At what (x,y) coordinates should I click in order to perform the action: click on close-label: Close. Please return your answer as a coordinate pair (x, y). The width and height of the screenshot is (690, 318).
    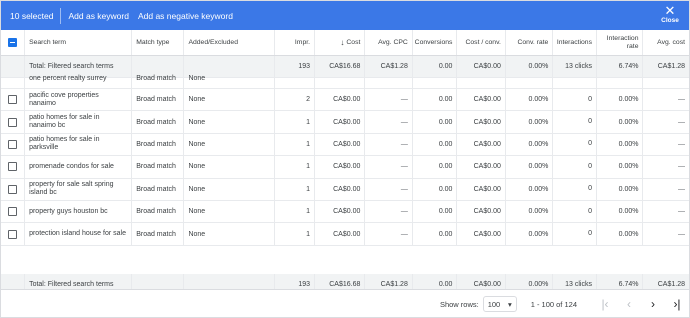
    Looking at the image, I should click on (670, 20).